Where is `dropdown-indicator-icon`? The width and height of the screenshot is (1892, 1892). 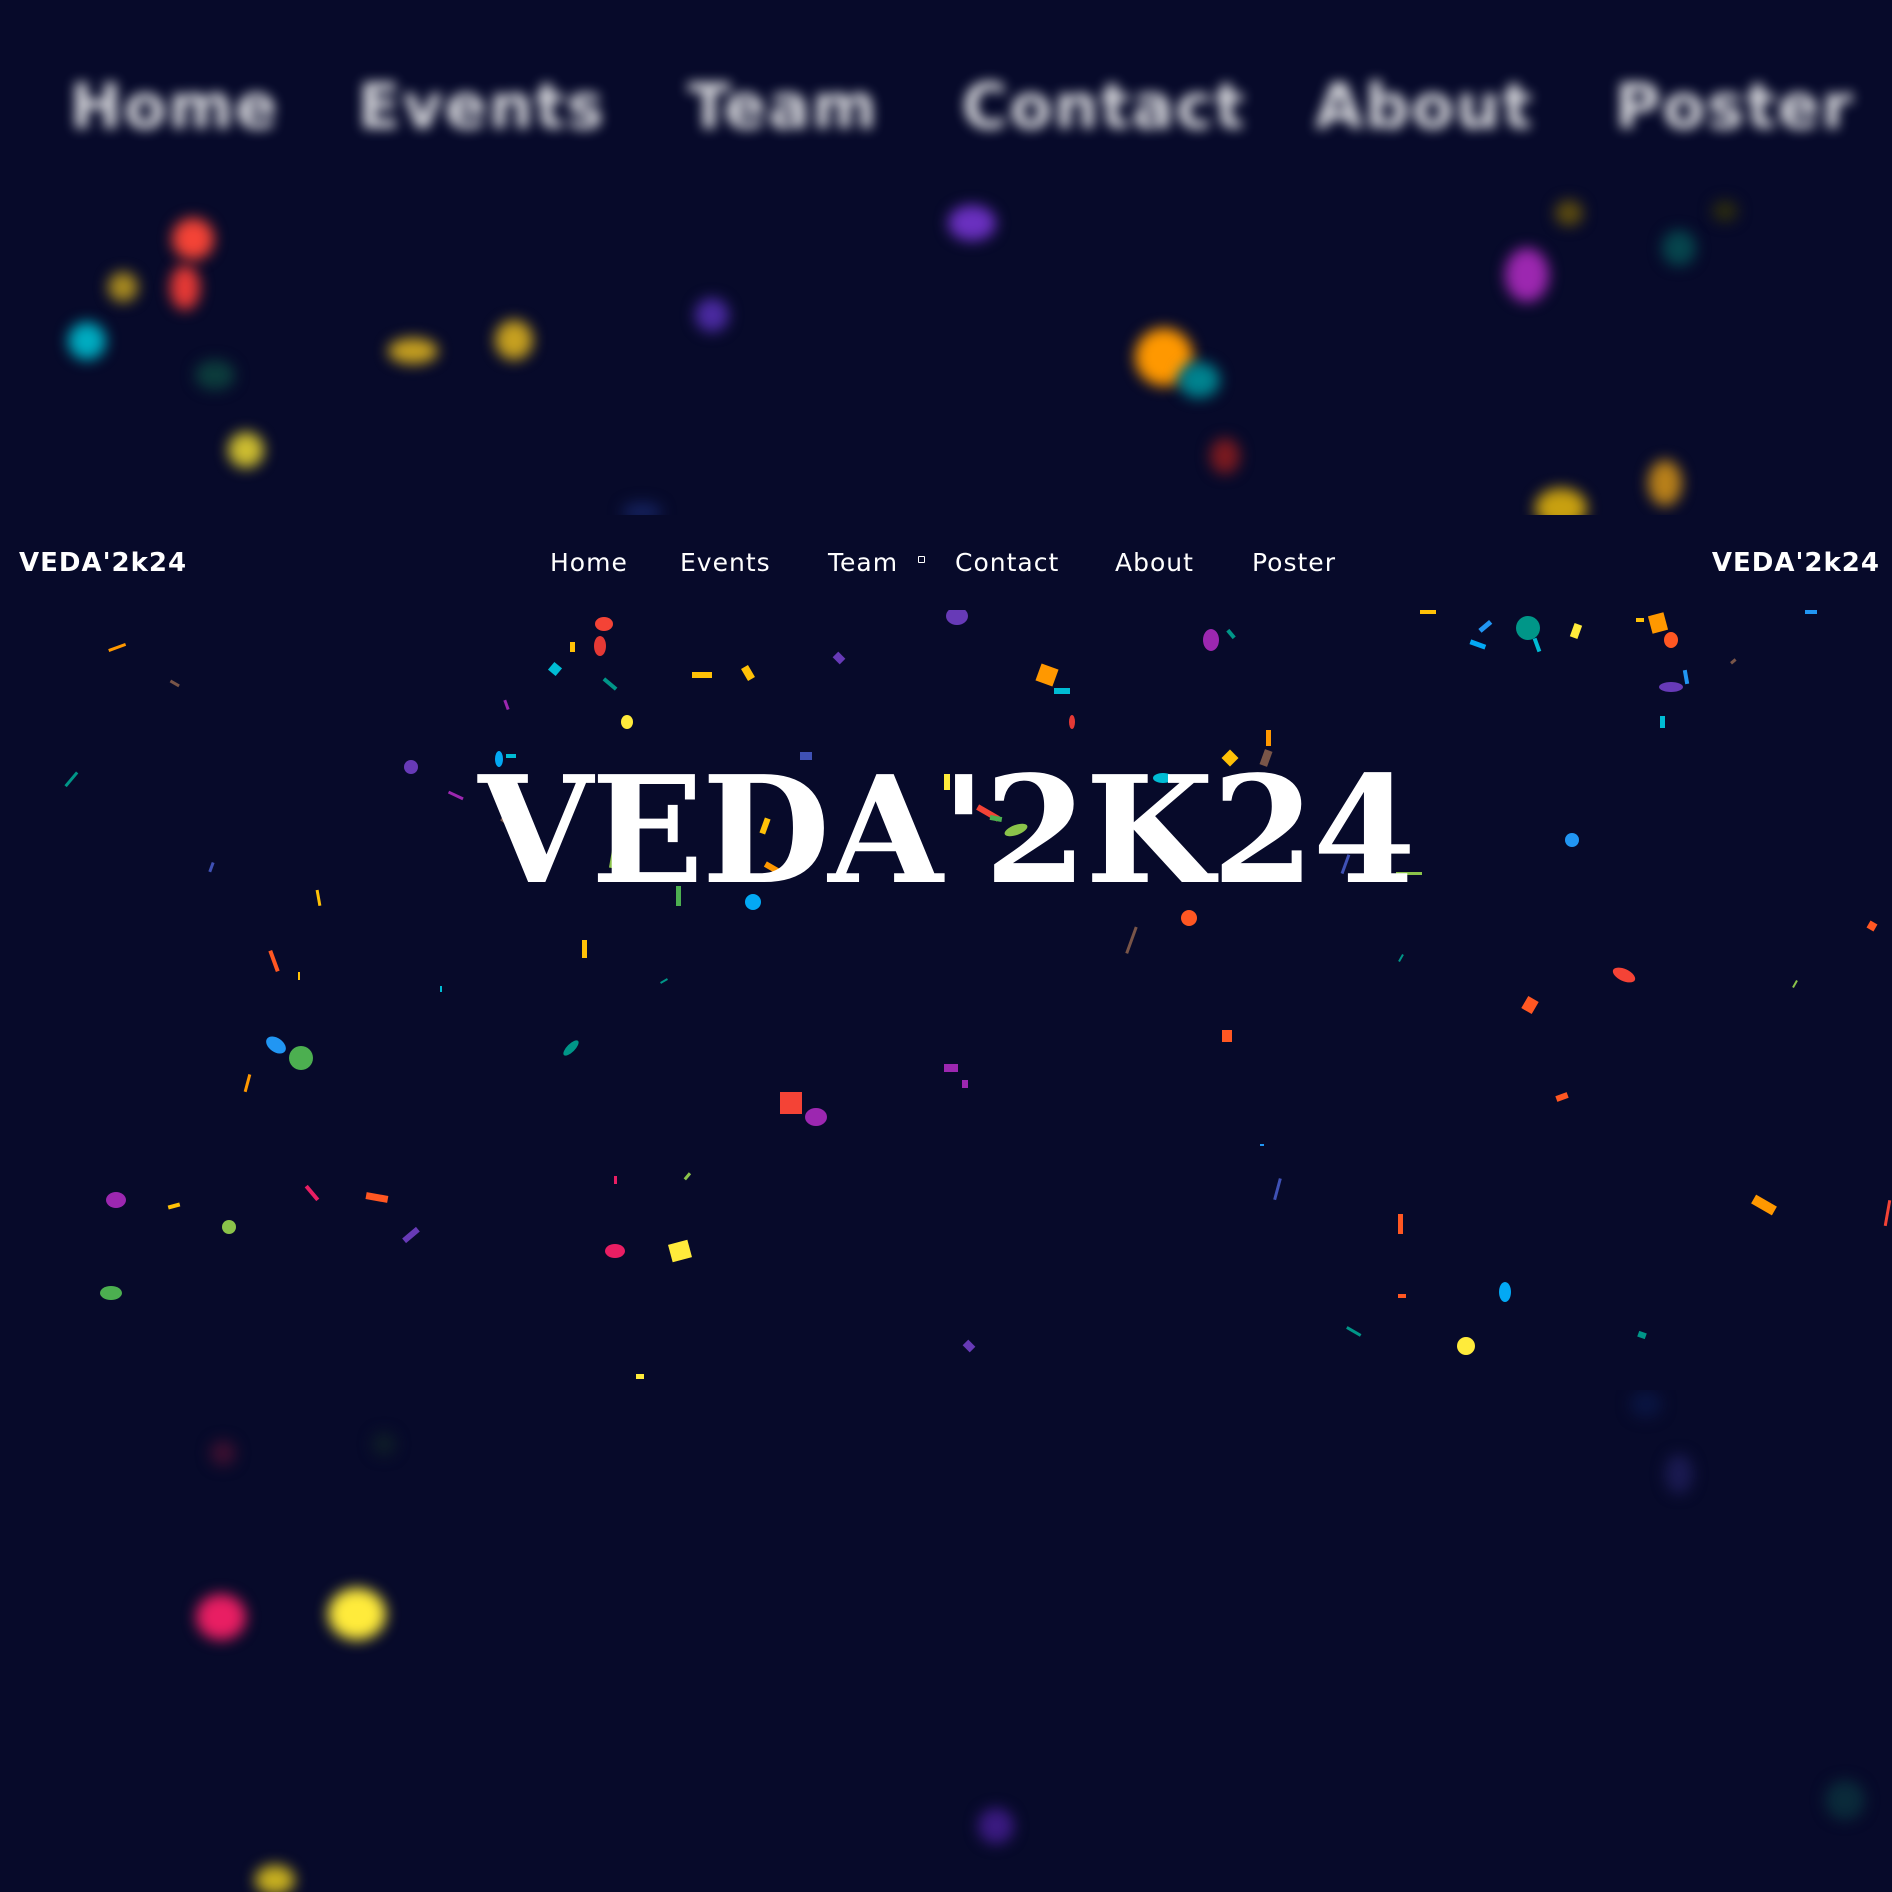 dropdown-indicator-icon is located at coordinates (921, 559).